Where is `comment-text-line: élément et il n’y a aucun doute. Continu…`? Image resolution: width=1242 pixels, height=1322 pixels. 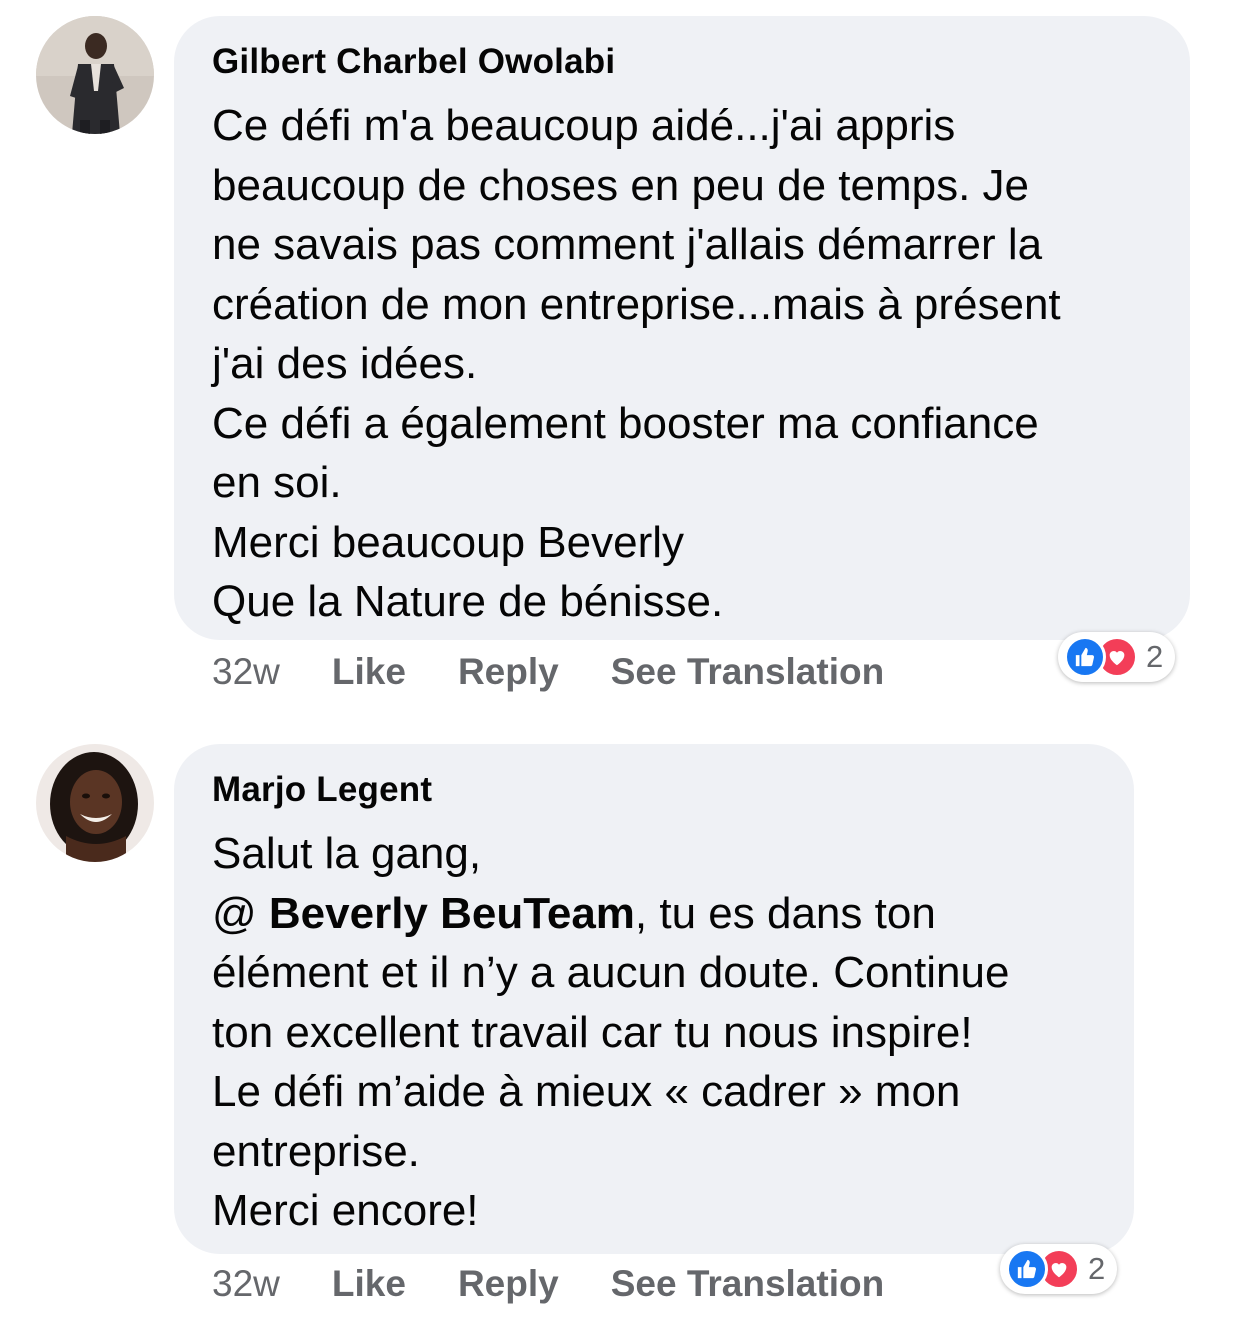
comment-text-line: élément et il n’y a aucun doute. Continu… is located at coordinates (611, 972).